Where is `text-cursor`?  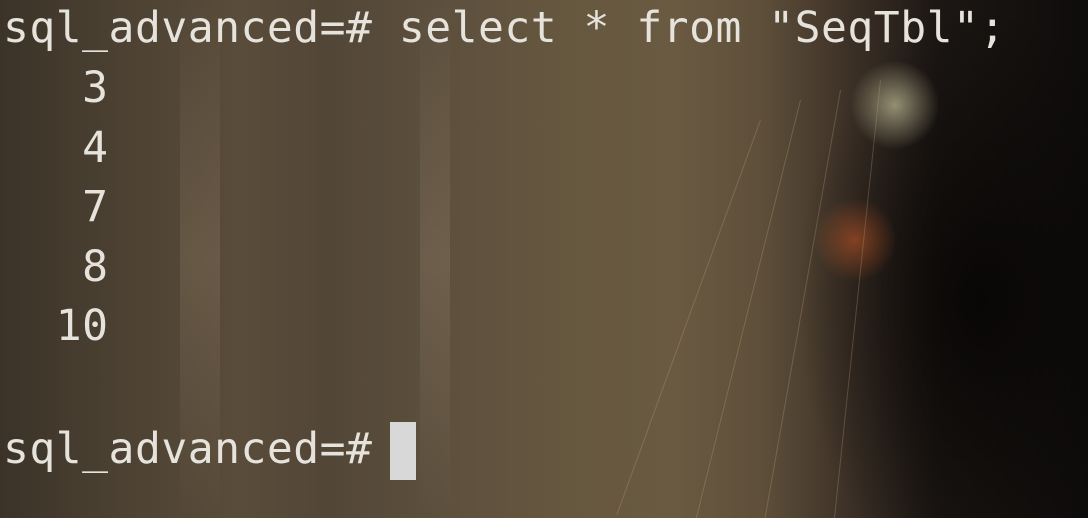
text-cursor is located at coordinates (403, 451).